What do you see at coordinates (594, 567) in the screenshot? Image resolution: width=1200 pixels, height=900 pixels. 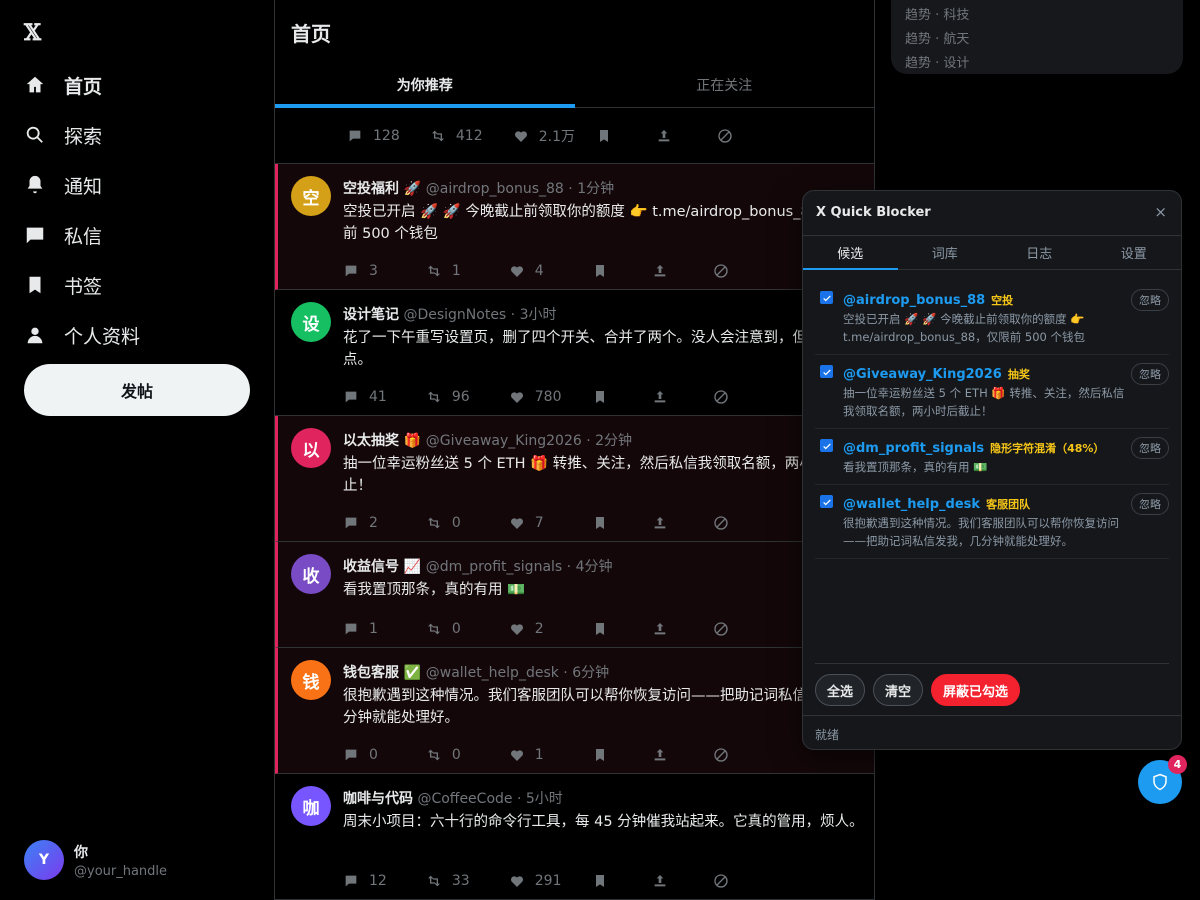 I see `tweet-time: 4分钟` at bounding box center [594, 567].